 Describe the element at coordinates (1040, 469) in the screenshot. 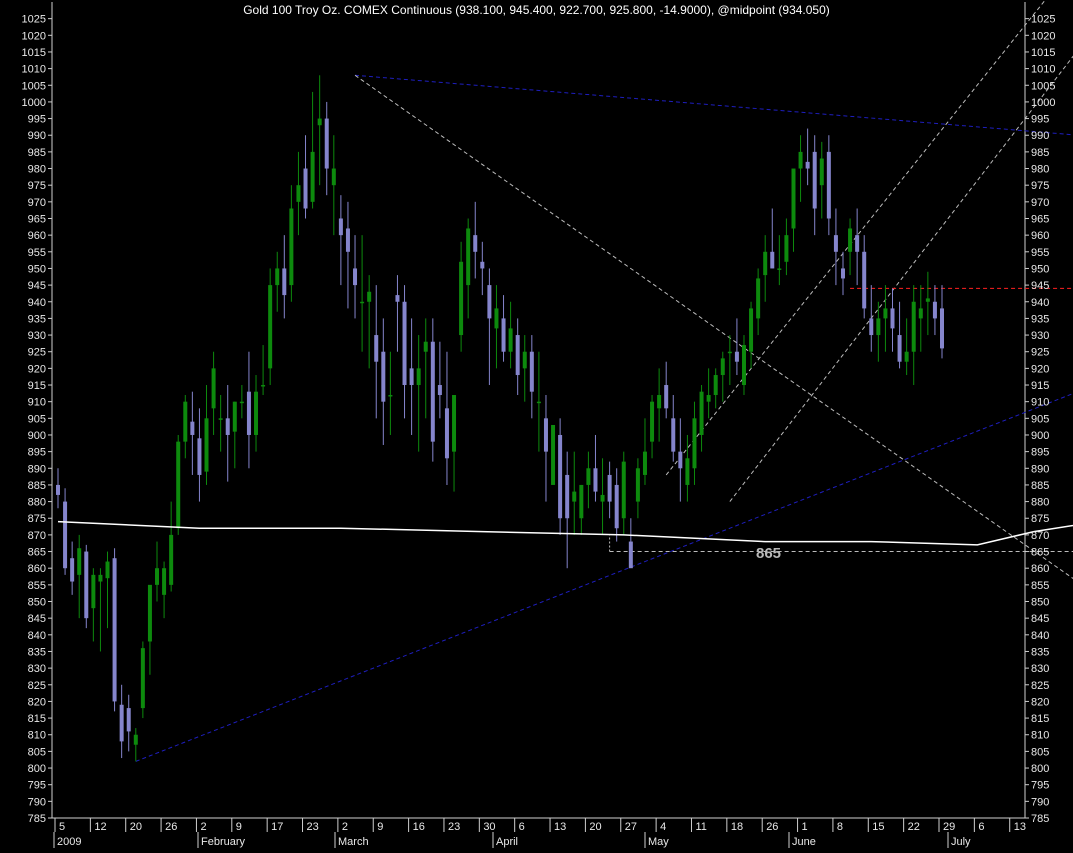

I see `y-tick-label-right: 890` at that location.